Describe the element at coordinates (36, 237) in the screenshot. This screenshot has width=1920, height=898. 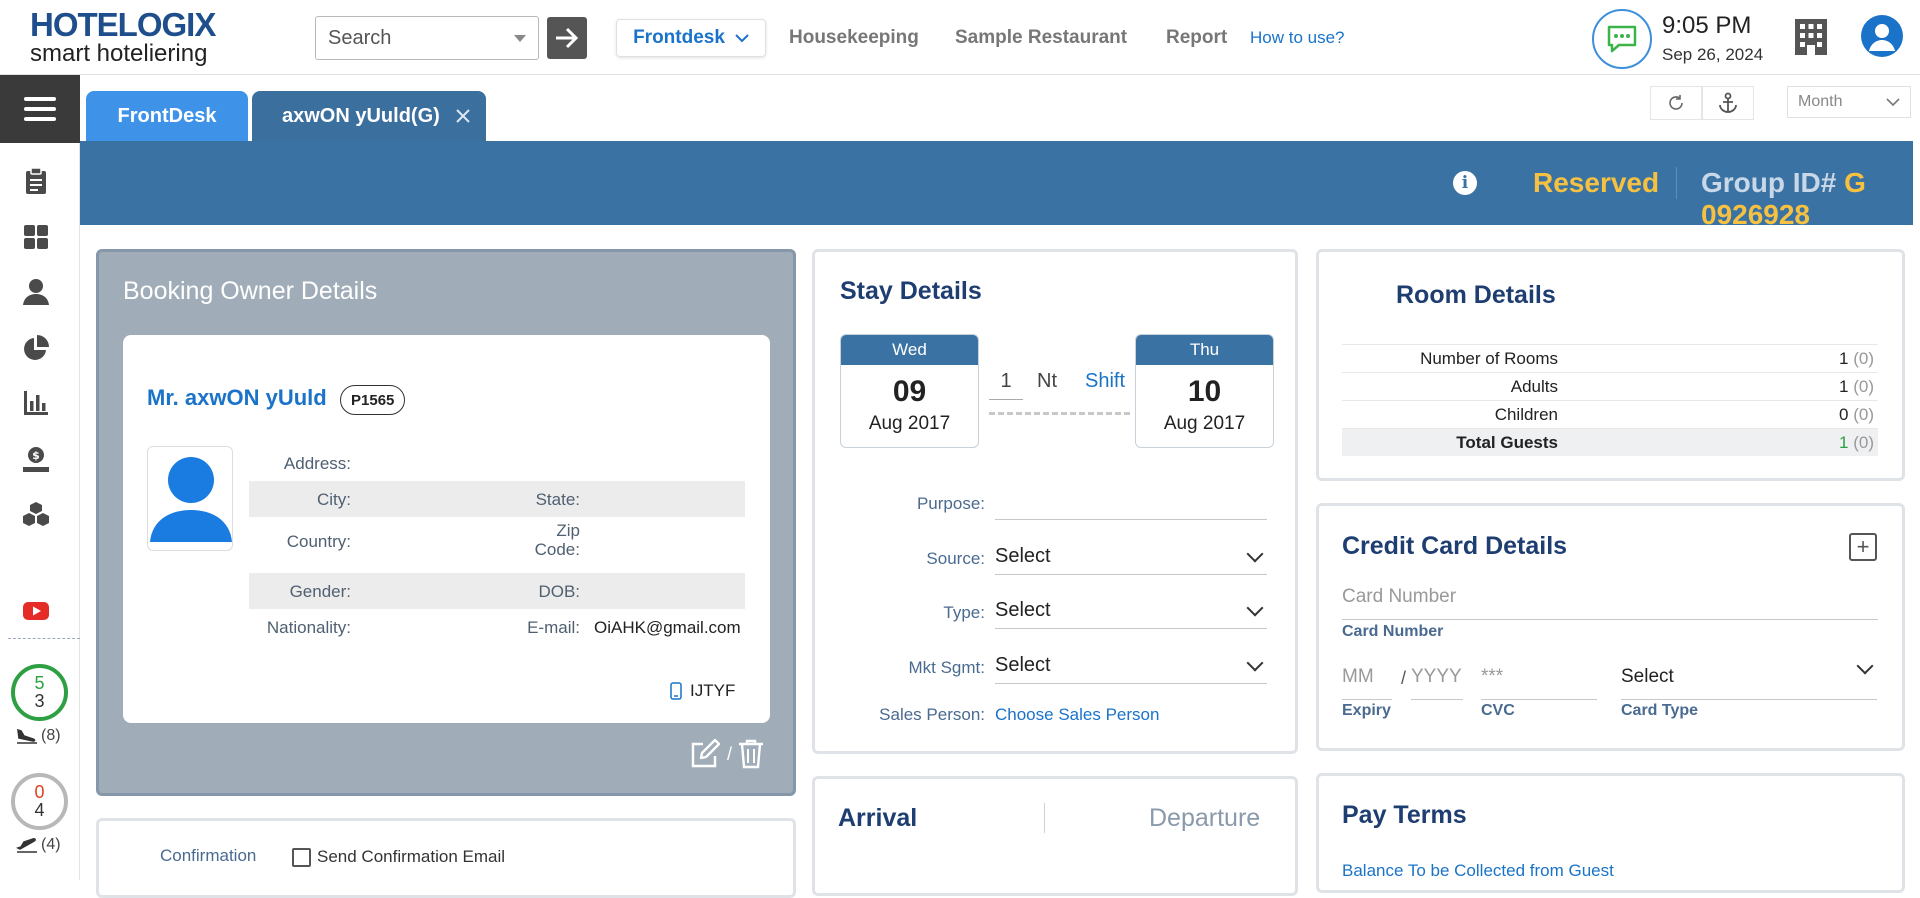
I see `dashboard-icon` at that location.